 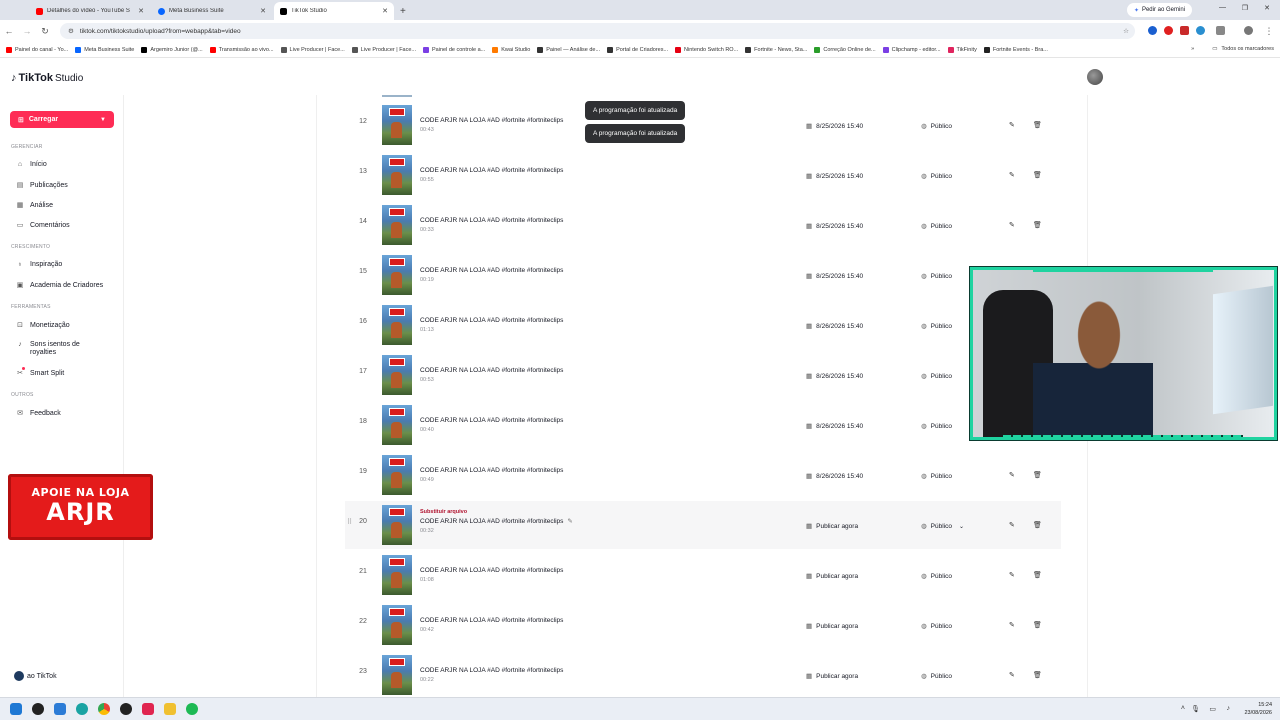 What do you see at coordinates (1222, 7) in the screenshot?
I see `minimize-icon: —` at bounding box center [1222, 7].